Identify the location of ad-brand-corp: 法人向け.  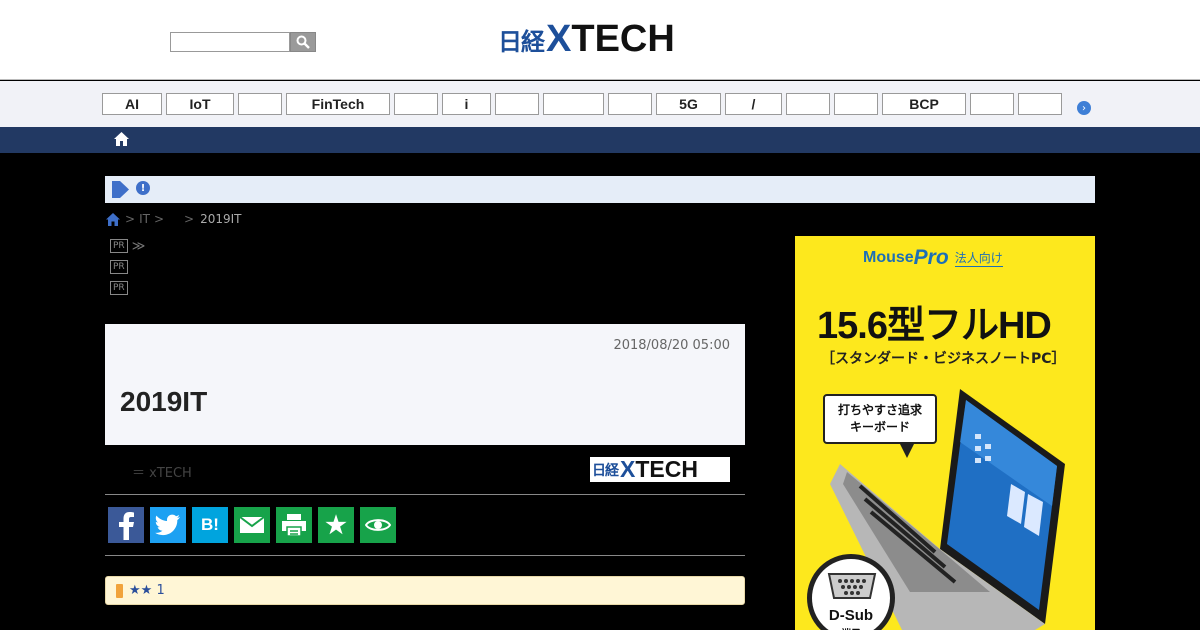
(978, 259).